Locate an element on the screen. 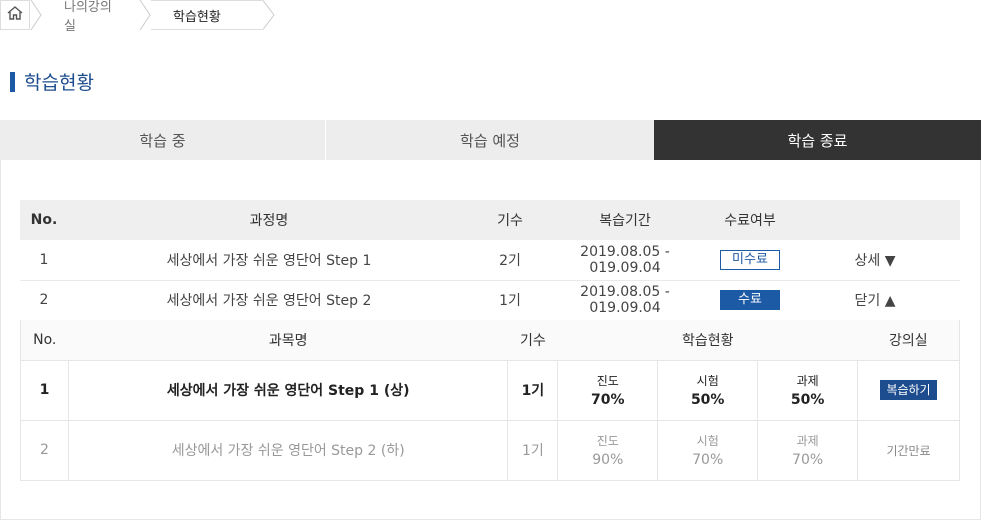  status-badge-complete: 수료 is located at coordinates (750, 300).